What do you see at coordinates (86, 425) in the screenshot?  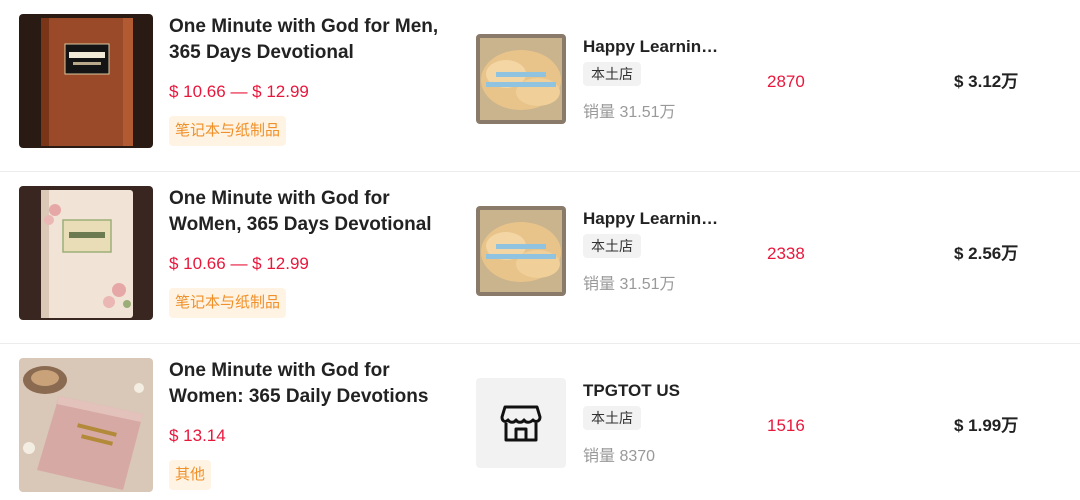 I see `pink-book-thumbnail` at bounding box center [86, 425].